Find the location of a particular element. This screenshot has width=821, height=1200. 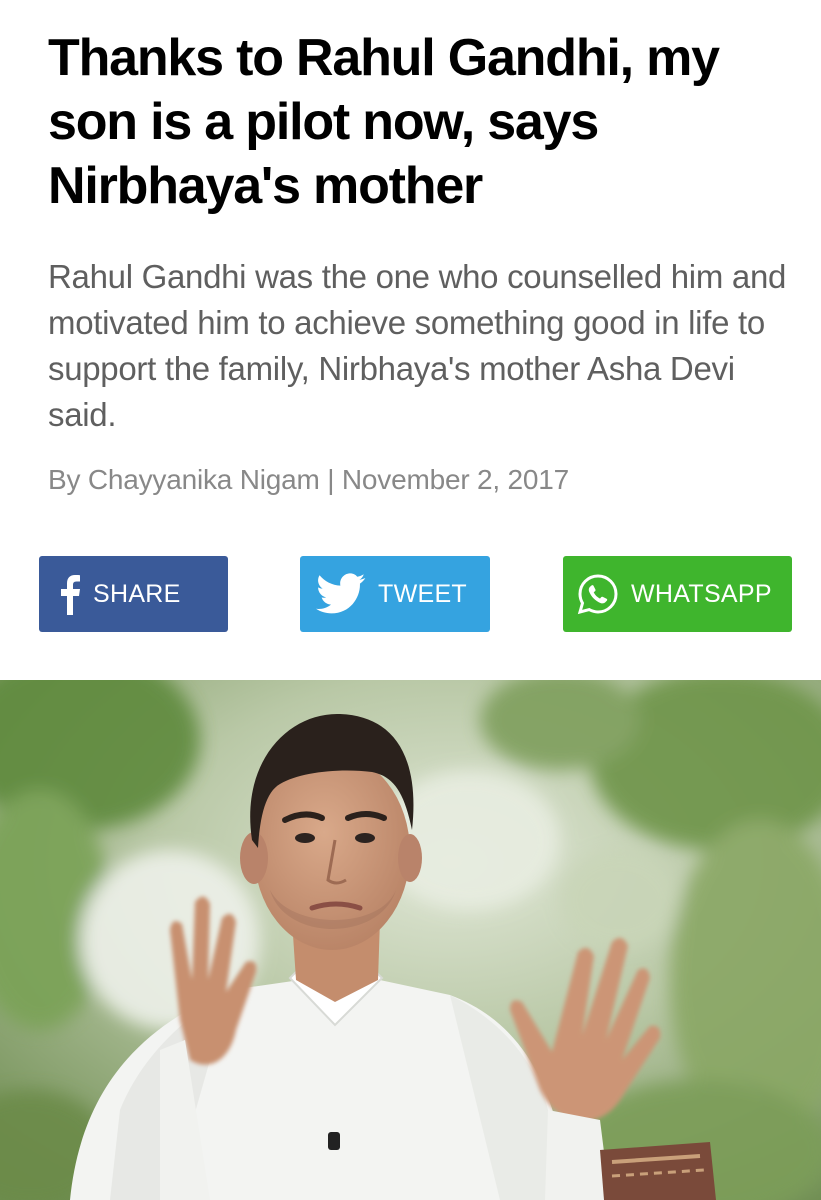

share-buttons: SHARE TWEET WHATSAPP is located at coordinates (410, 594).